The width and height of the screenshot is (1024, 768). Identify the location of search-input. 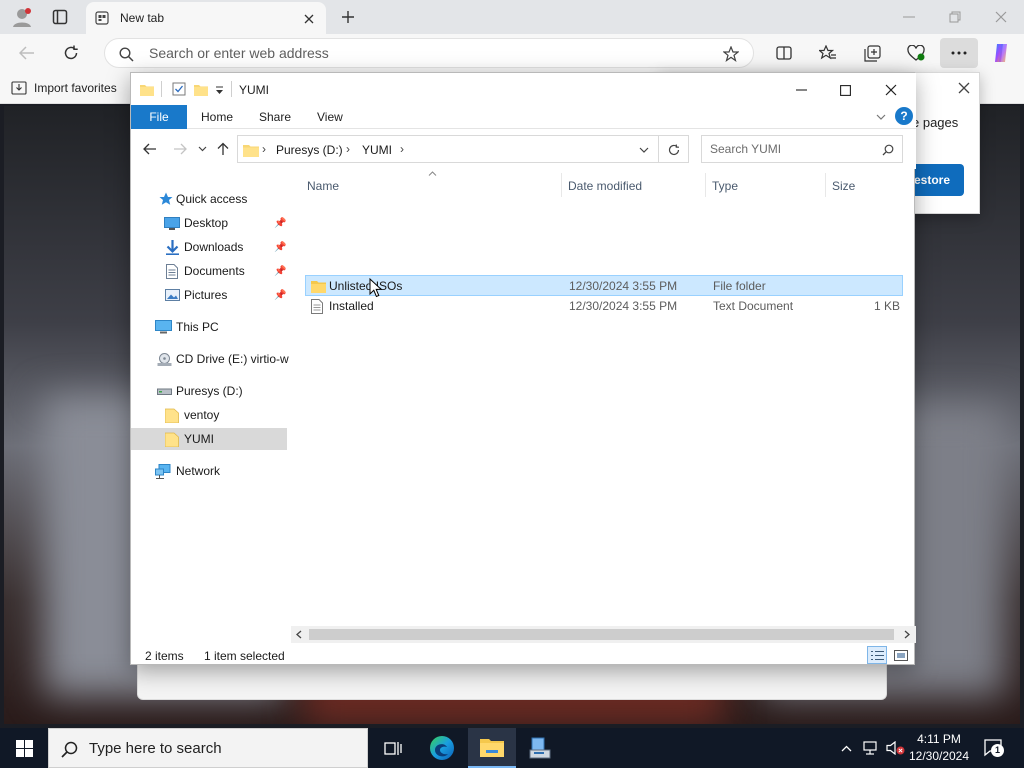
(790, 149).